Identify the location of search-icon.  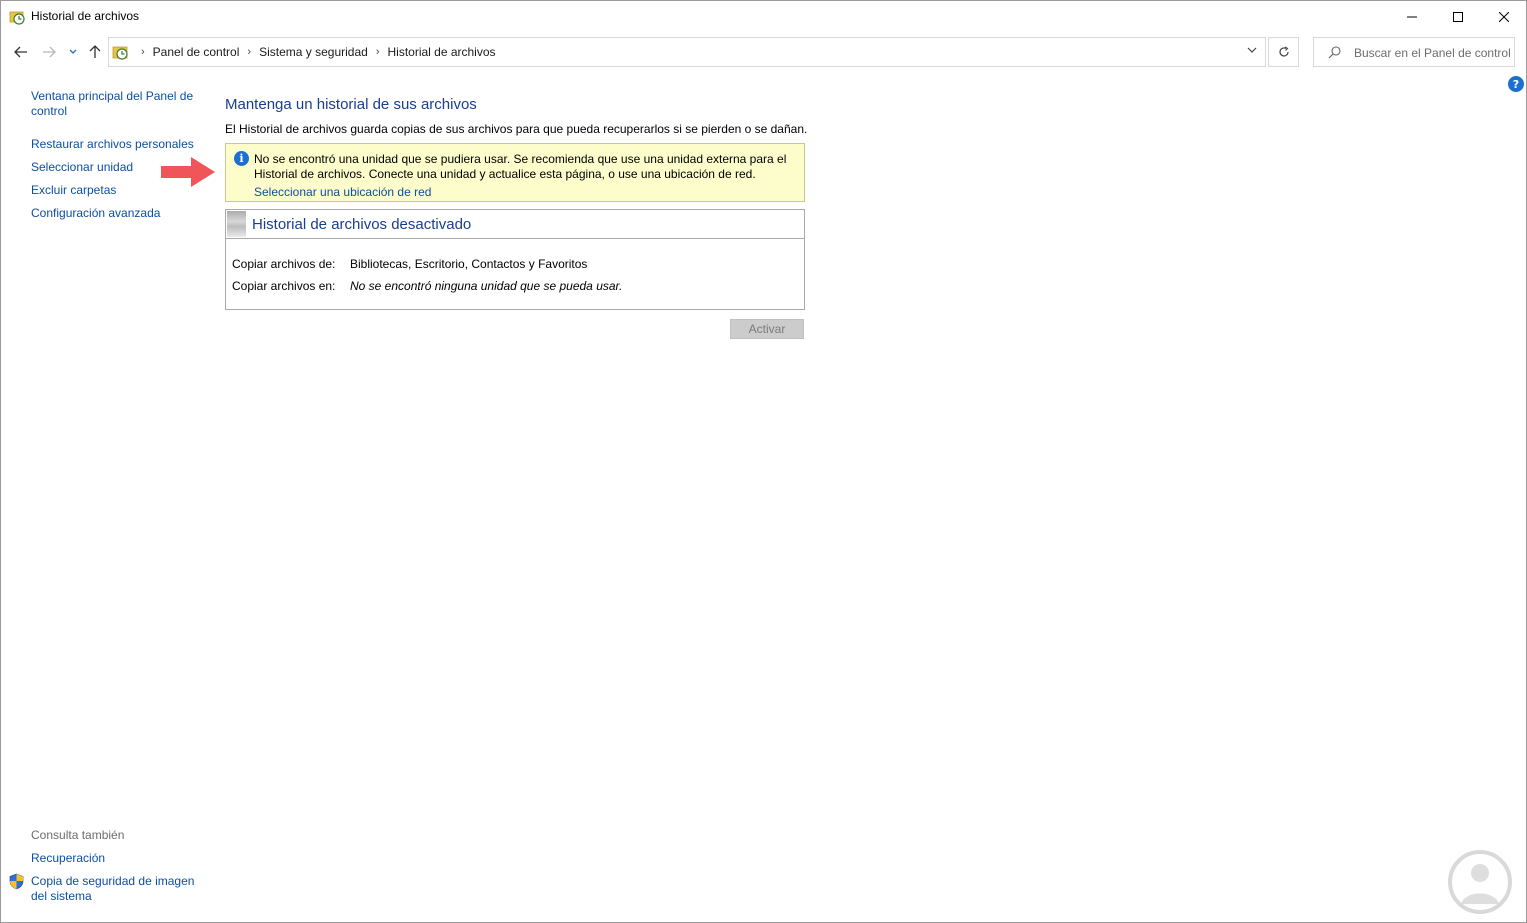
(1334, 52).